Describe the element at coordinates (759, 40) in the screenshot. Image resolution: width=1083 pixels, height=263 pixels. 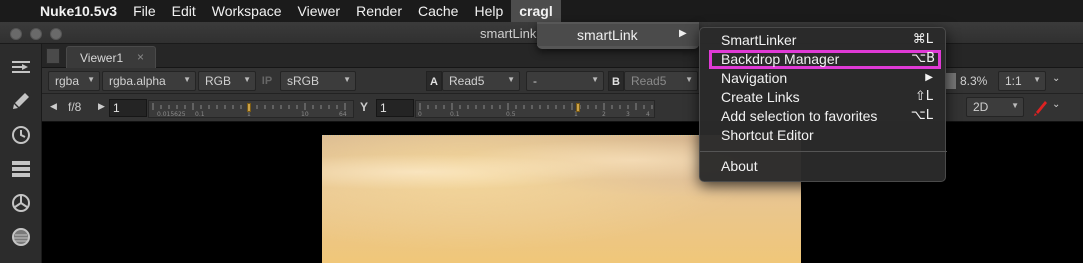
I see `menu-item-label: SmartLinker` at that location.